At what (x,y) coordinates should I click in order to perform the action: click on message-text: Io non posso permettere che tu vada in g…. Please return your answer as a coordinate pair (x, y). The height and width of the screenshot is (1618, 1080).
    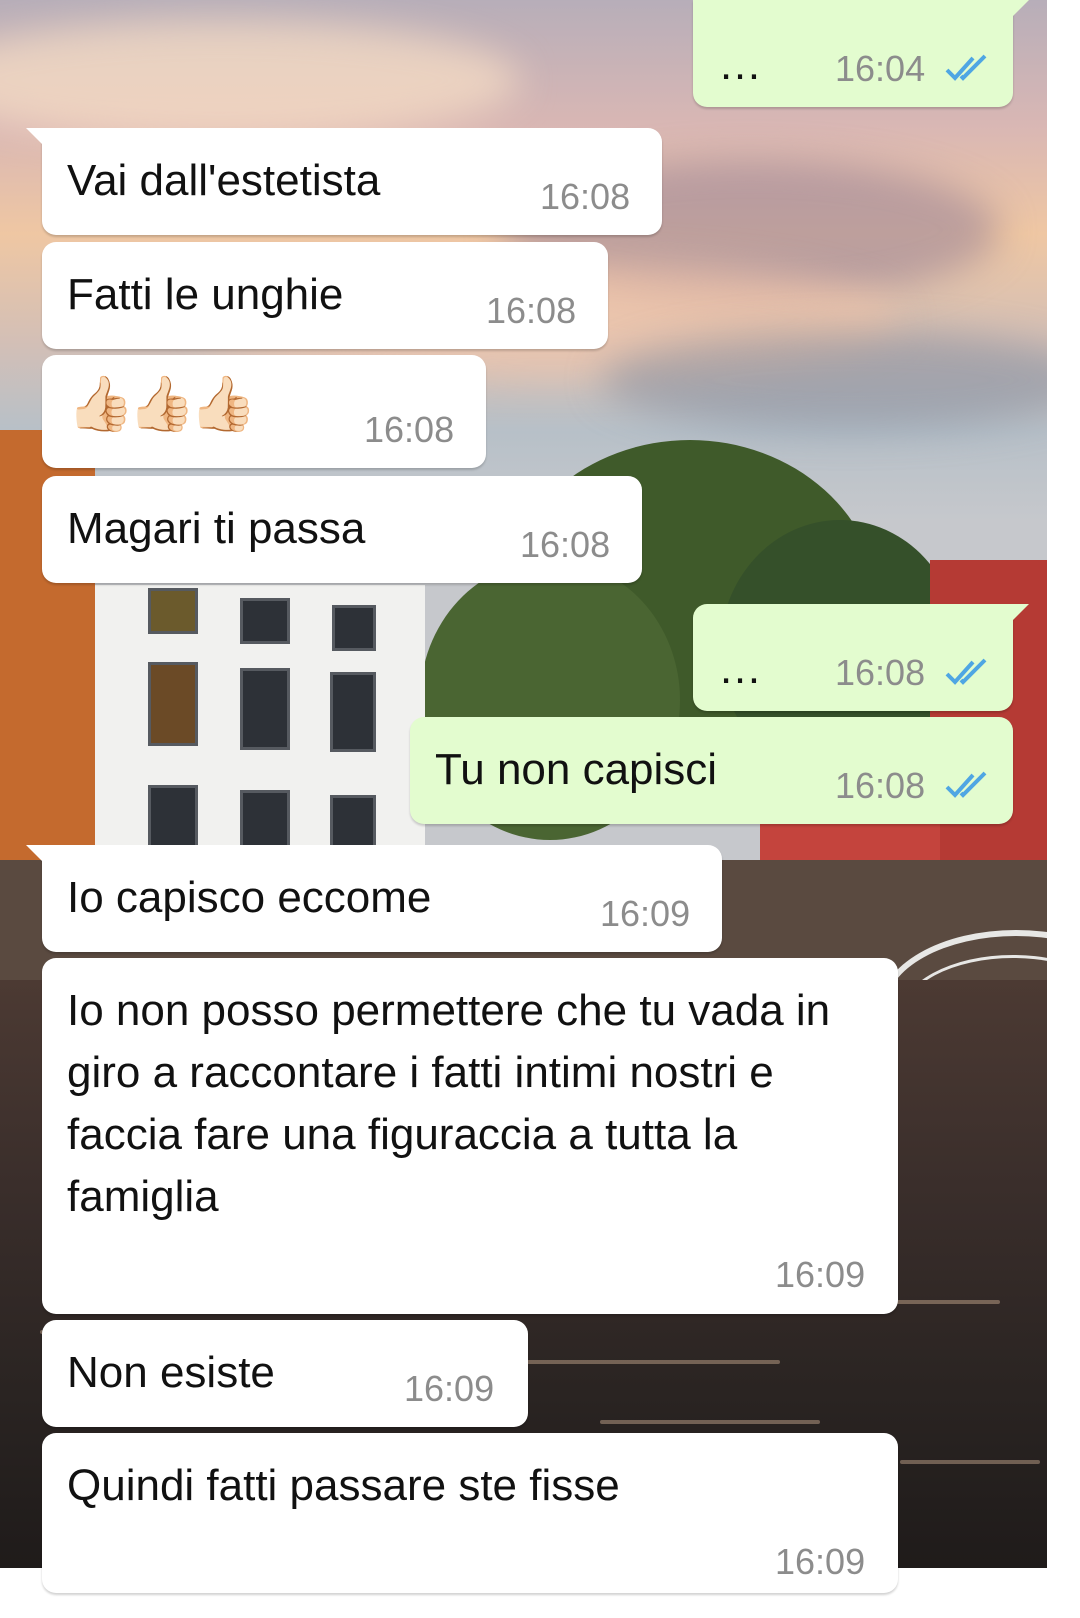
    Looking at the image, I should click on (449, 1103).